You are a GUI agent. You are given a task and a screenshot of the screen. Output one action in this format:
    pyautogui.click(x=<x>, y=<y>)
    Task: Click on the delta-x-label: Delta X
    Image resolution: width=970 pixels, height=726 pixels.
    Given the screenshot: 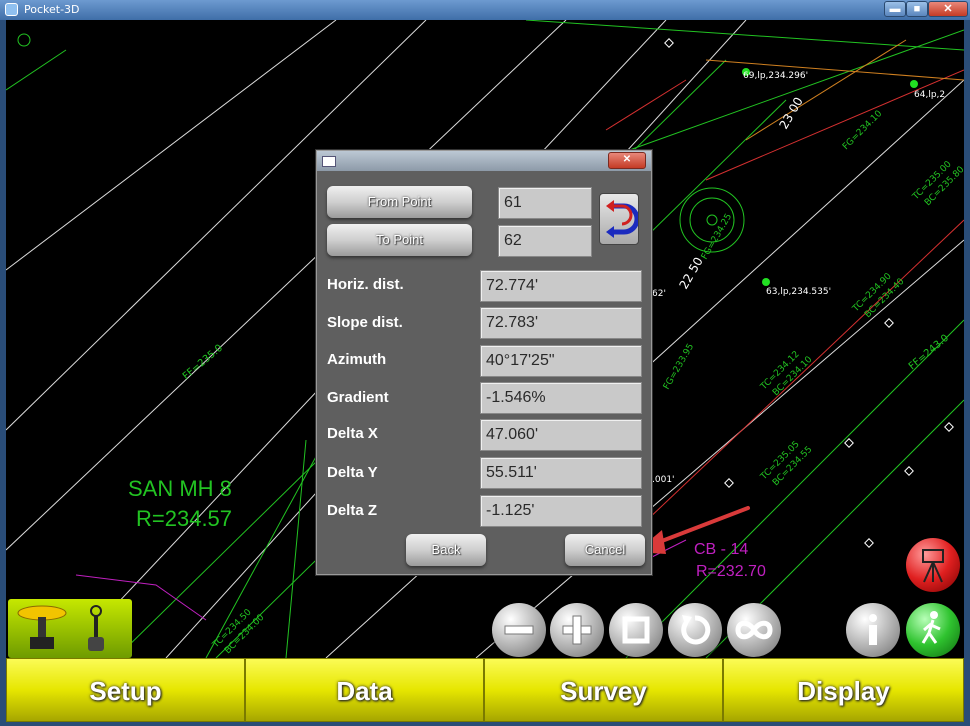 What is the action you would take?
    pyautogui.click(x=352, y=433)
    